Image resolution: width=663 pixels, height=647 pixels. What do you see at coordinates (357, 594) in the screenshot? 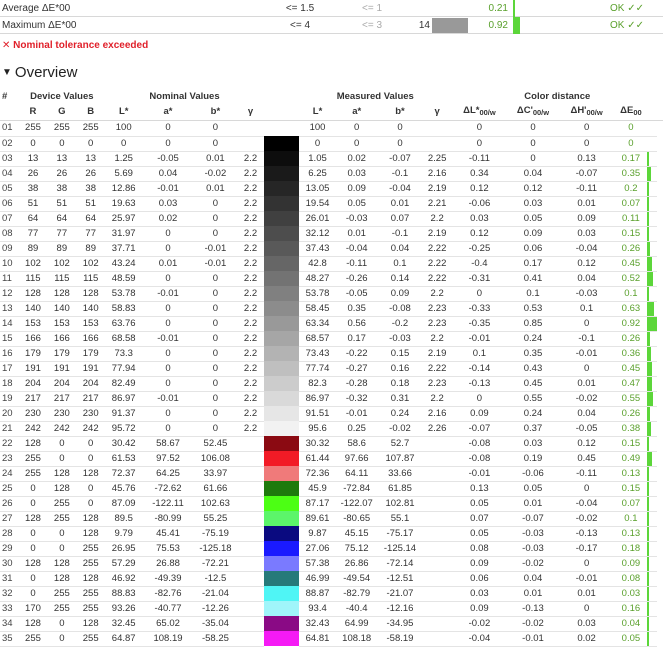
I see `measured-a: -82.79` at bounding box center [357, 594].